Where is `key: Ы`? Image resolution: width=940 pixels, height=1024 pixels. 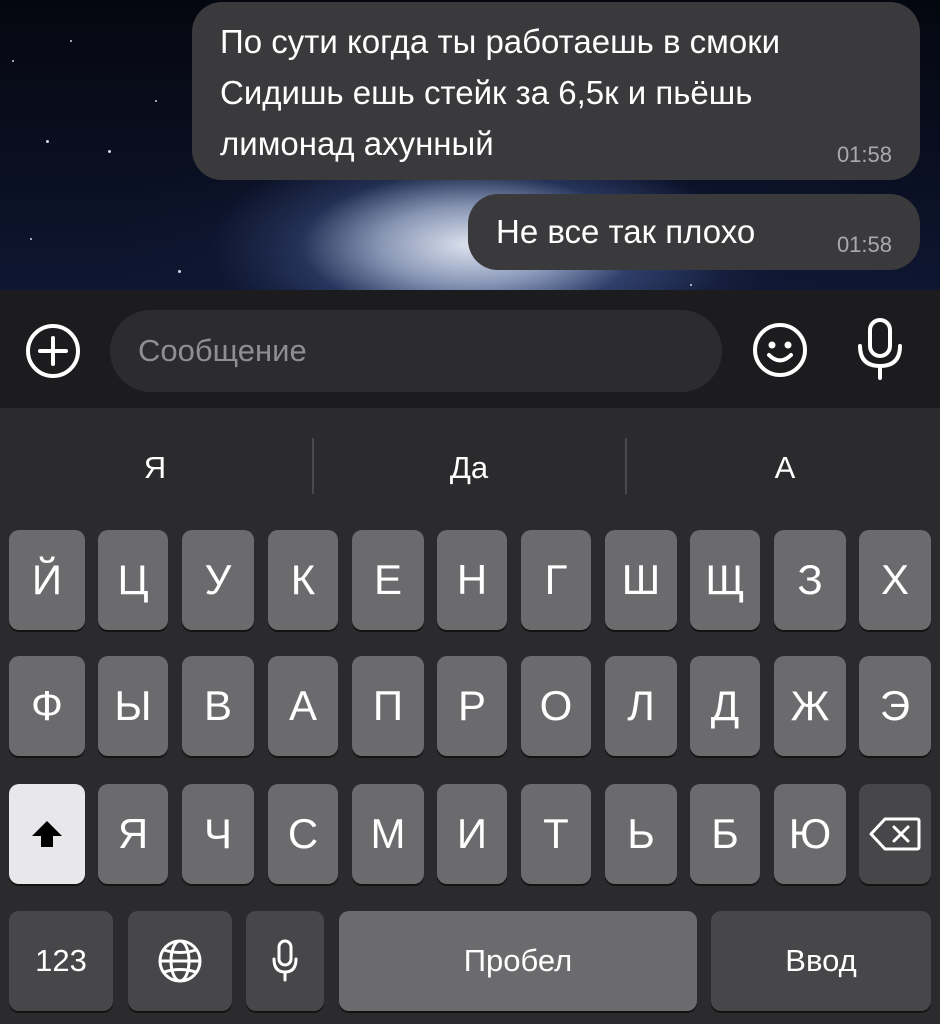 key: Ы is located at coordinates (133, 706).